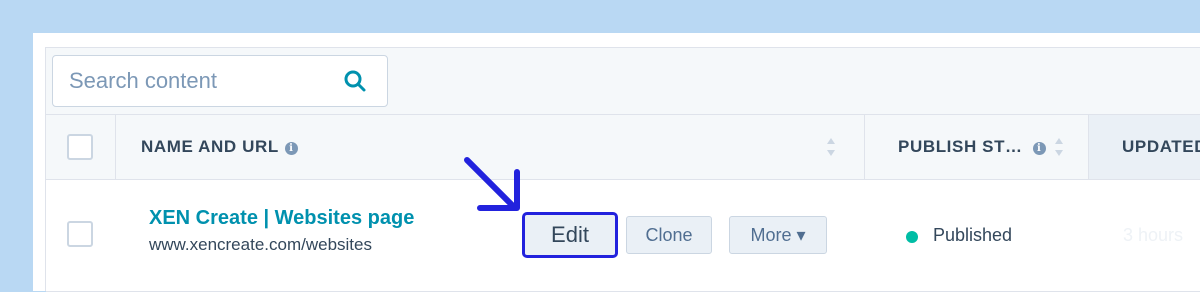 The height and width of the screenshot is (292, 1200). Describe the element at coordinates (80, 234) in the screenshot. I see `row-checkbox` at that location.